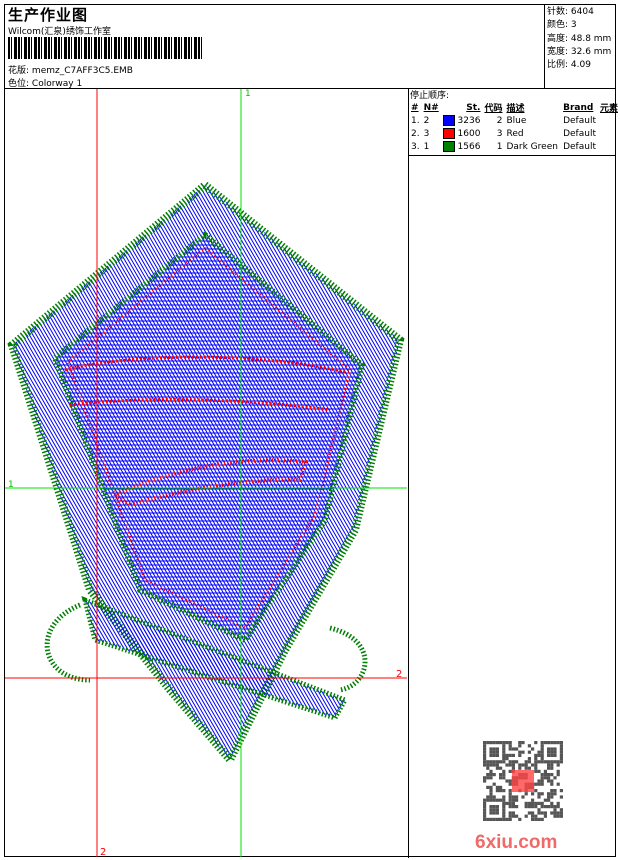  Describe the element at coordinates (103, 852) in the screenshot. I see `red-label-bottom: 2` at that location.